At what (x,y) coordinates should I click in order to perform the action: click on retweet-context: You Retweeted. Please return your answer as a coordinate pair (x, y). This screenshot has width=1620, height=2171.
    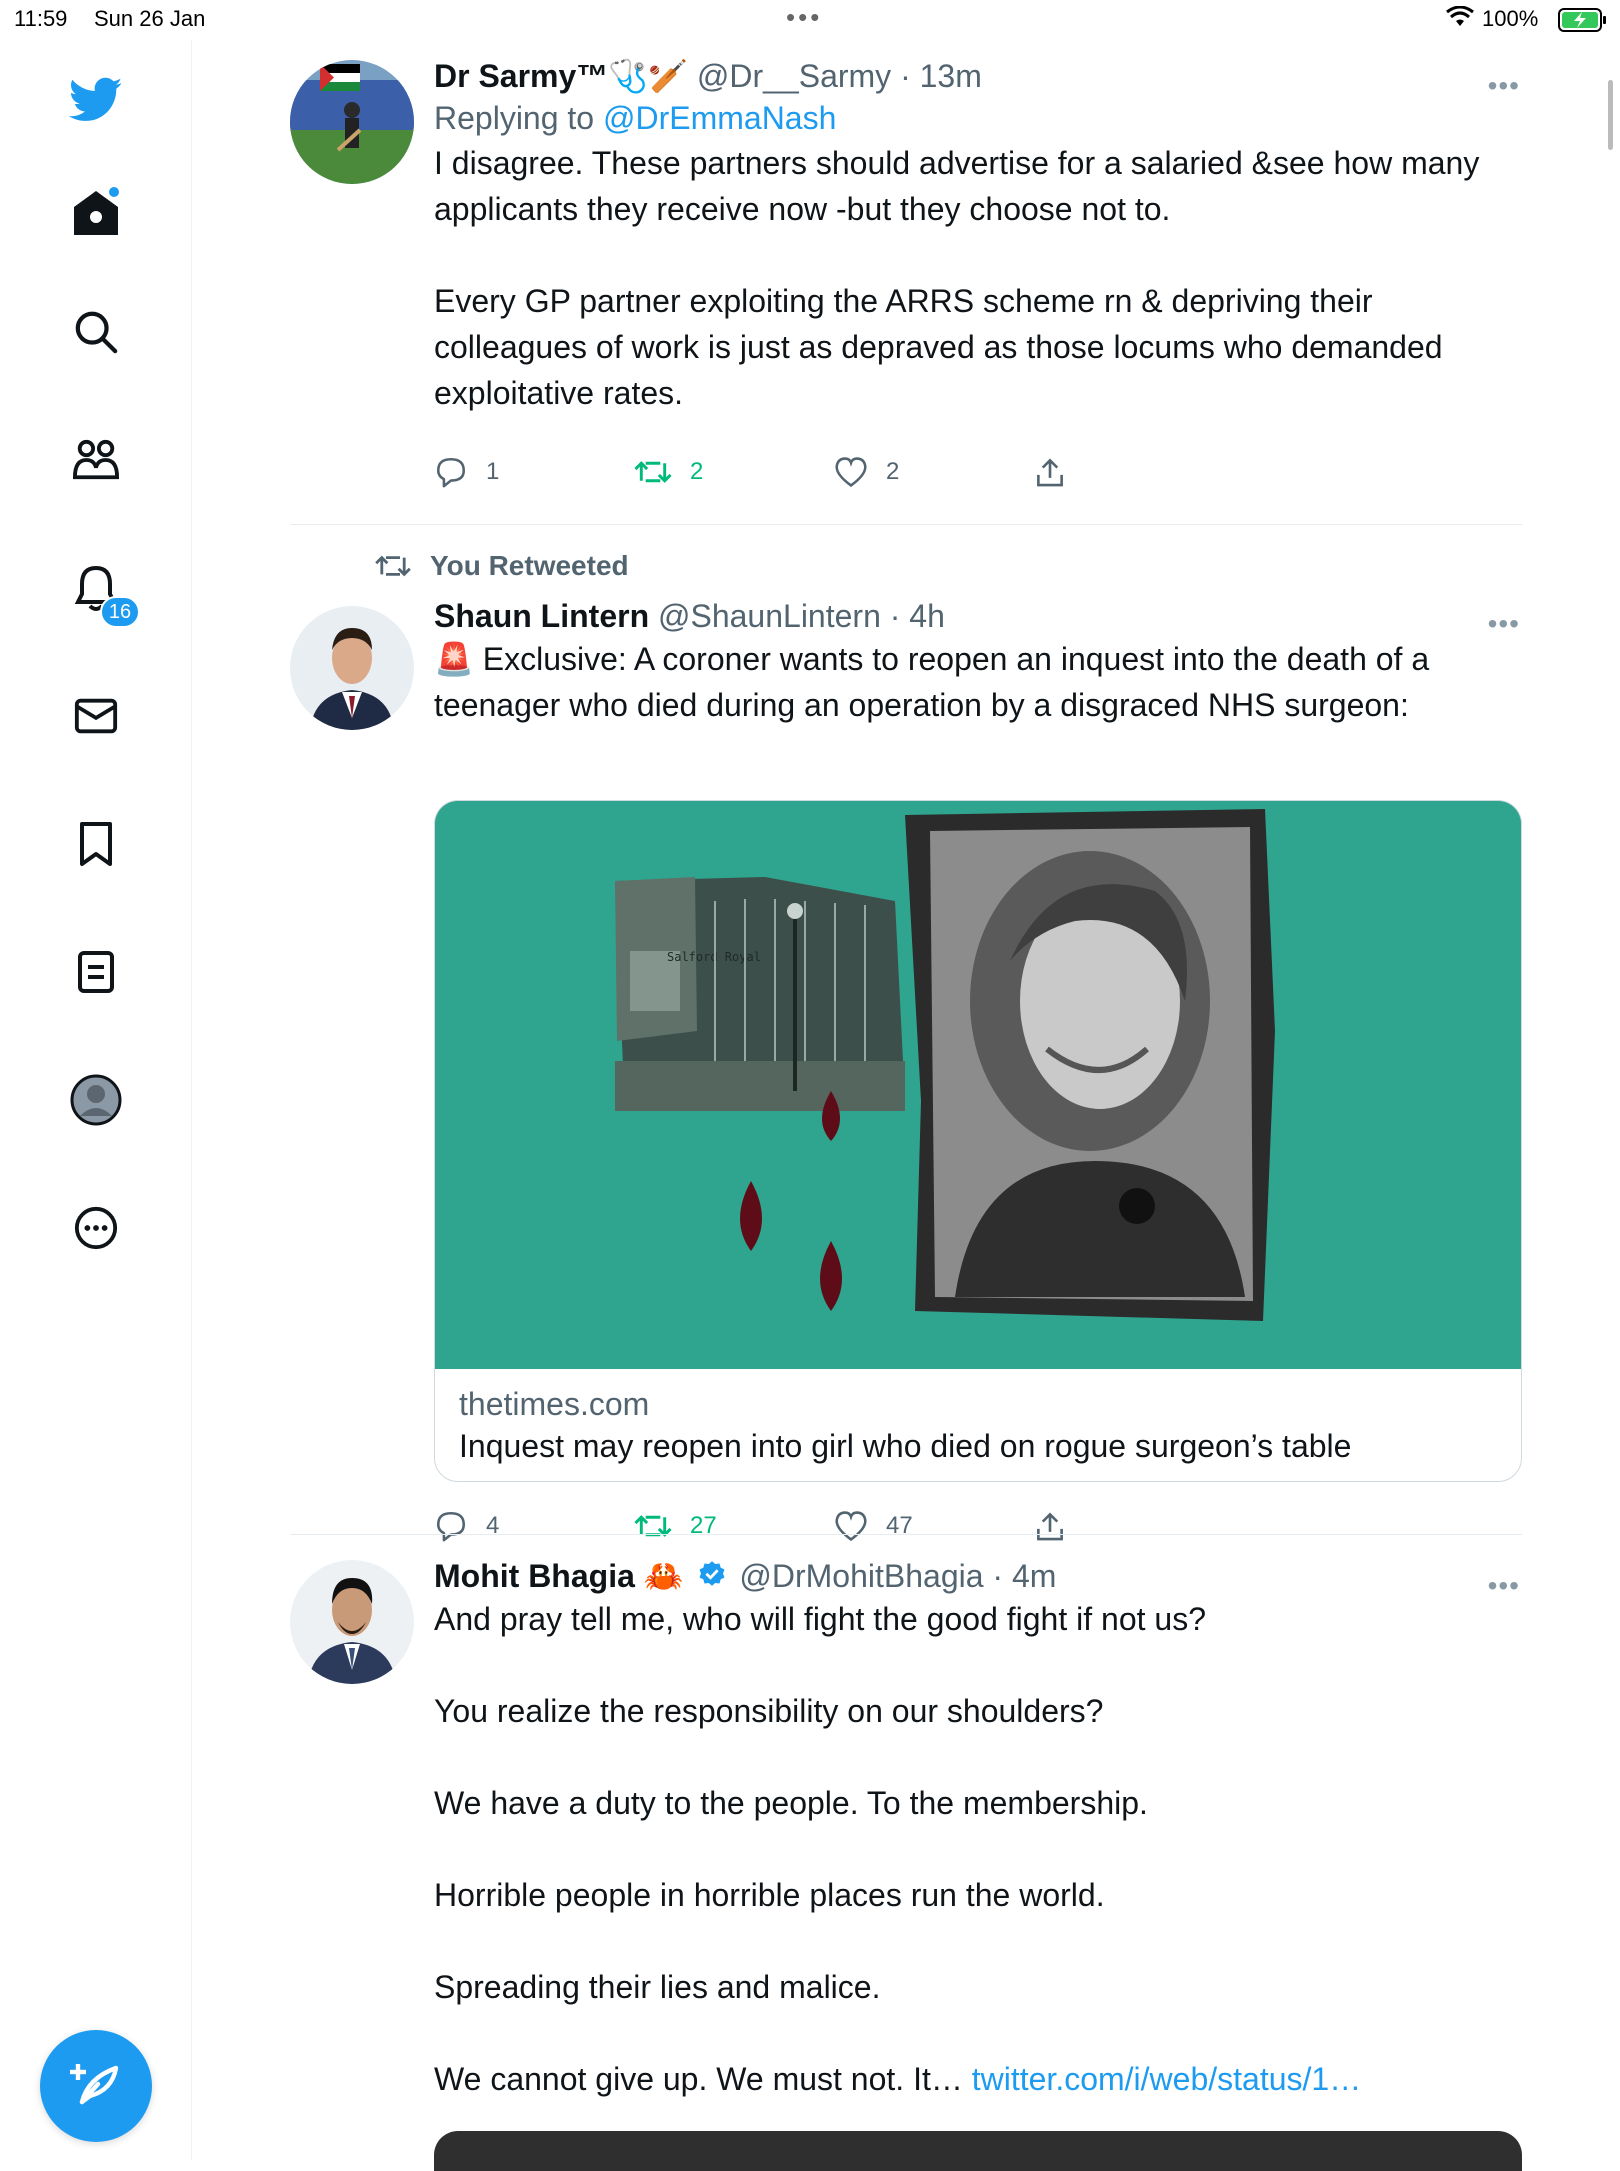
    Looking at the image, I should click on (501, 566).